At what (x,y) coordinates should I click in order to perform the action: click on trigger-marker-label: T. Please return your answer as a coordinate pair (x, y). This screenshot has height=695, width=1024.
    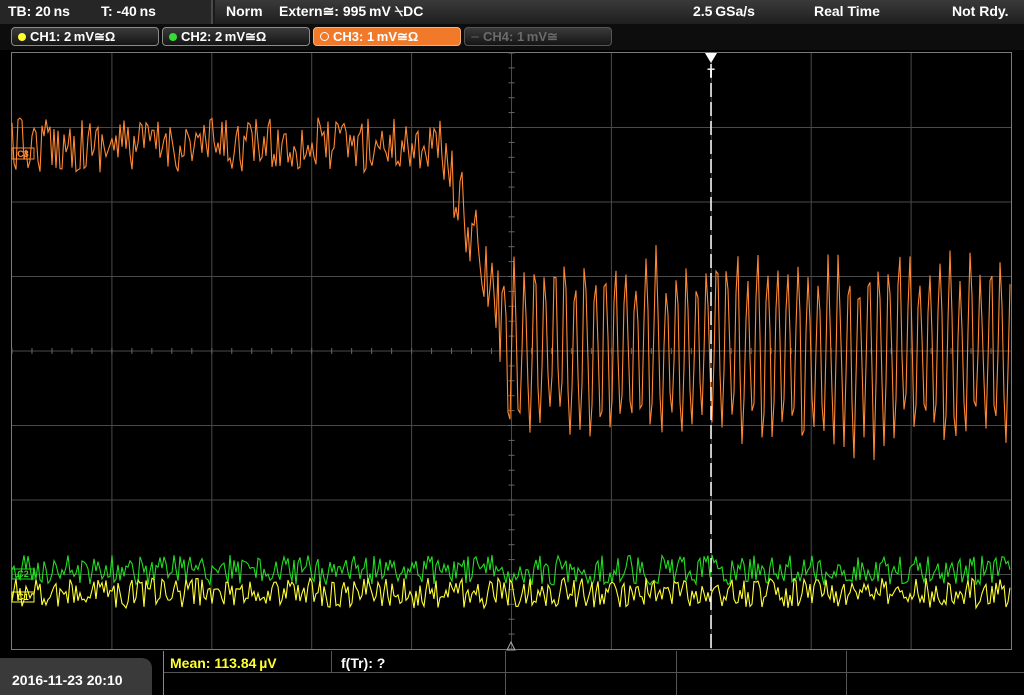
    Looking at the image, I should click on (711, 73).